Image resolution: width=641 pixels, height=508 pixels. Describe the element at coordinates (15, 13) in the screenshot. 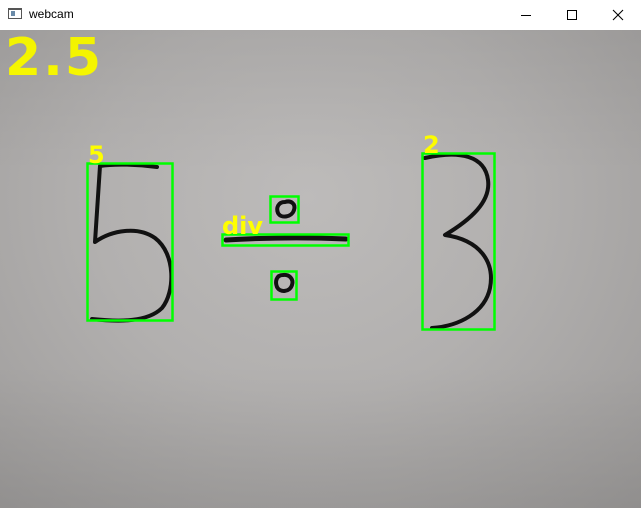

I see `app-window-icon` at that location.